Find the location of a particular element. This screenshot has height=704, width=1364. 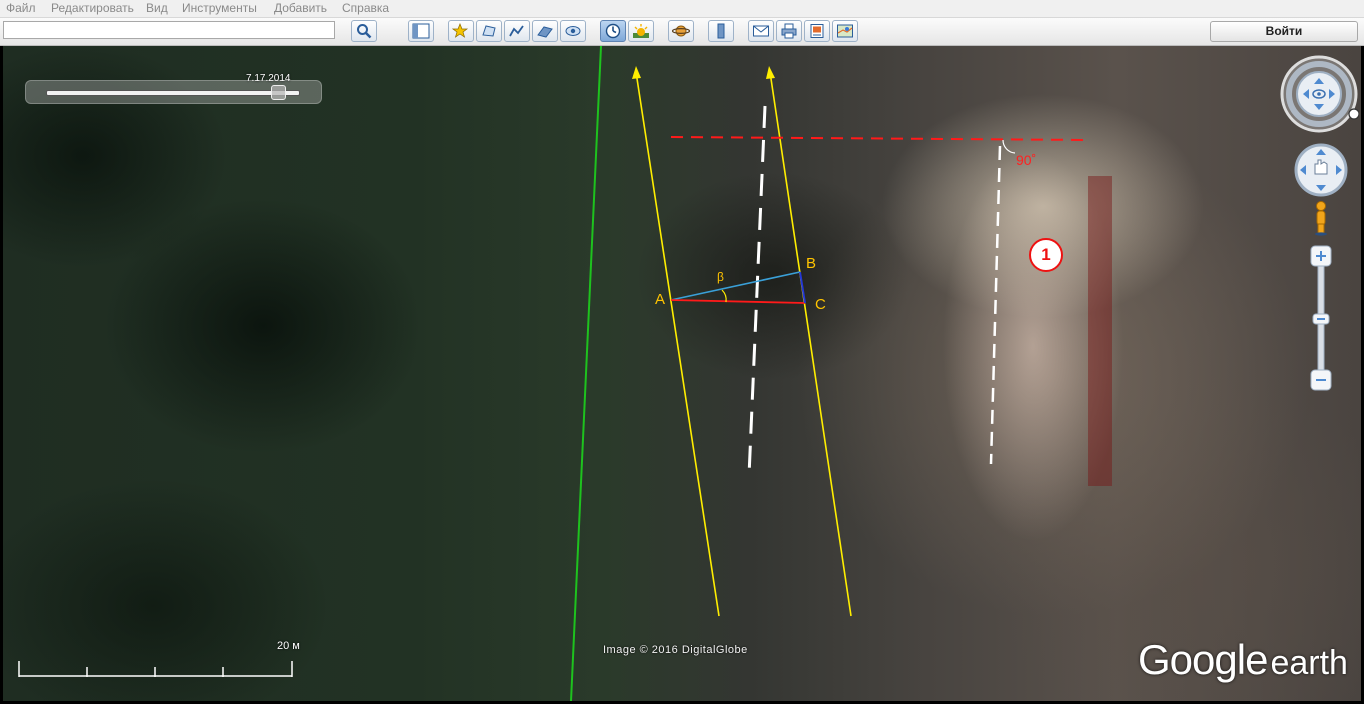

point-b-label: B is located at coordinates (811, 263).